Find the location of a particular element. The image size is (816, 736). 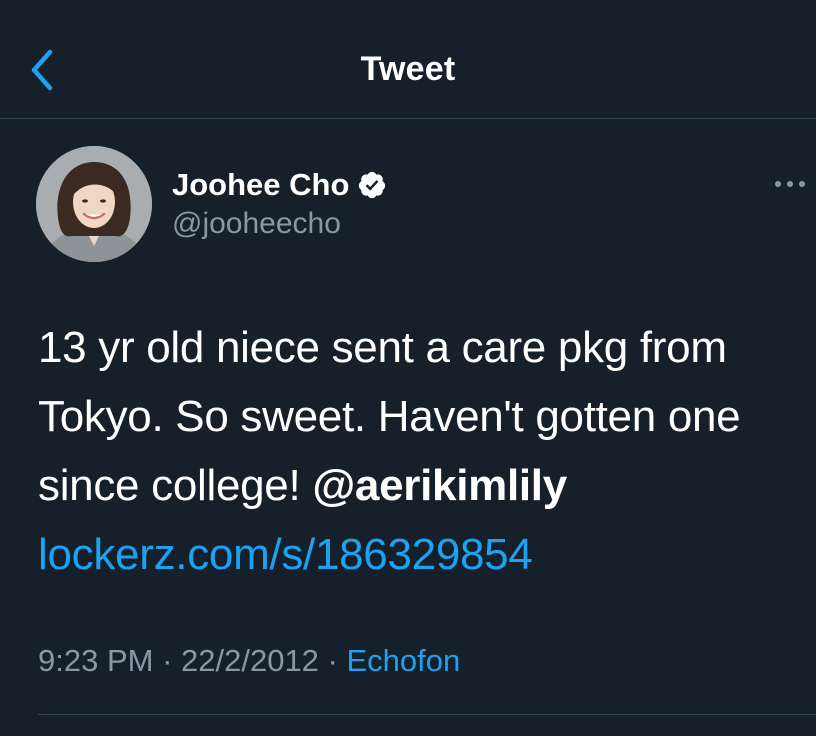

tweet-text-line: since college! @aerikimlily is located at coordinates (423, 485).